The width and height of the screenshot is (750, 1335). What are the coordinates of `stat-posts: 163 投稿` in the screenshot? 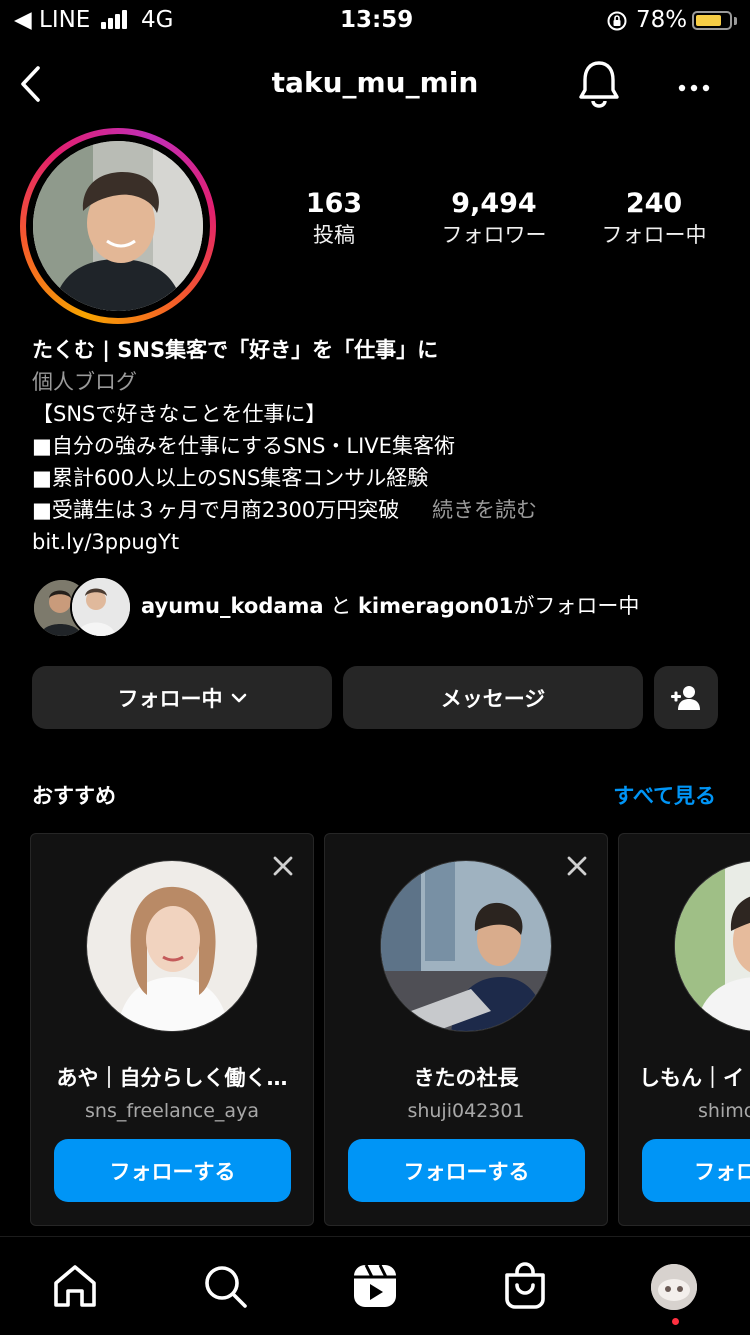 It's located at (334, 218).